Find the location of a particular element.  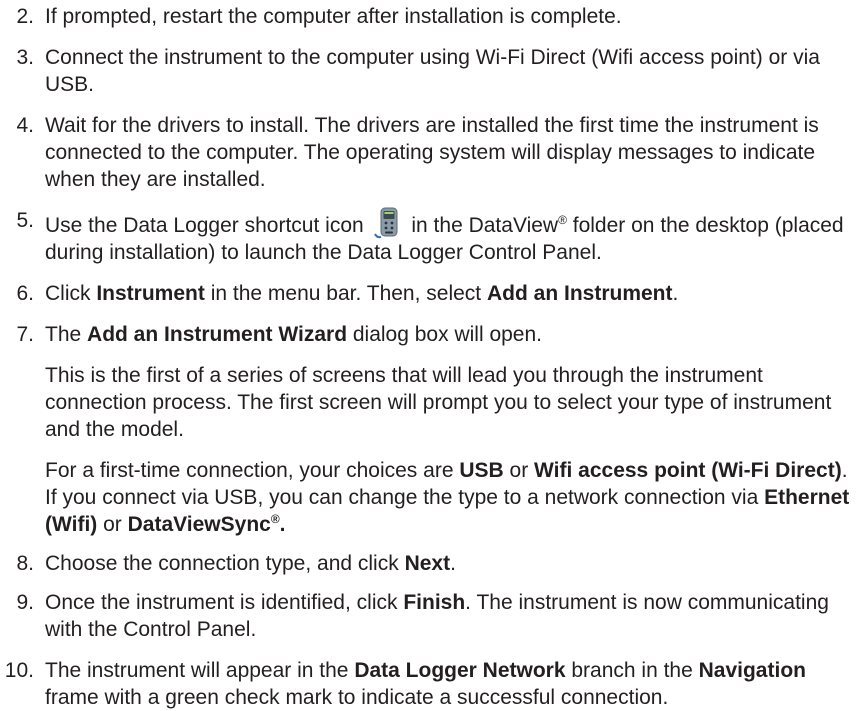

step-number: 7. is located at coordinates (25, 334).